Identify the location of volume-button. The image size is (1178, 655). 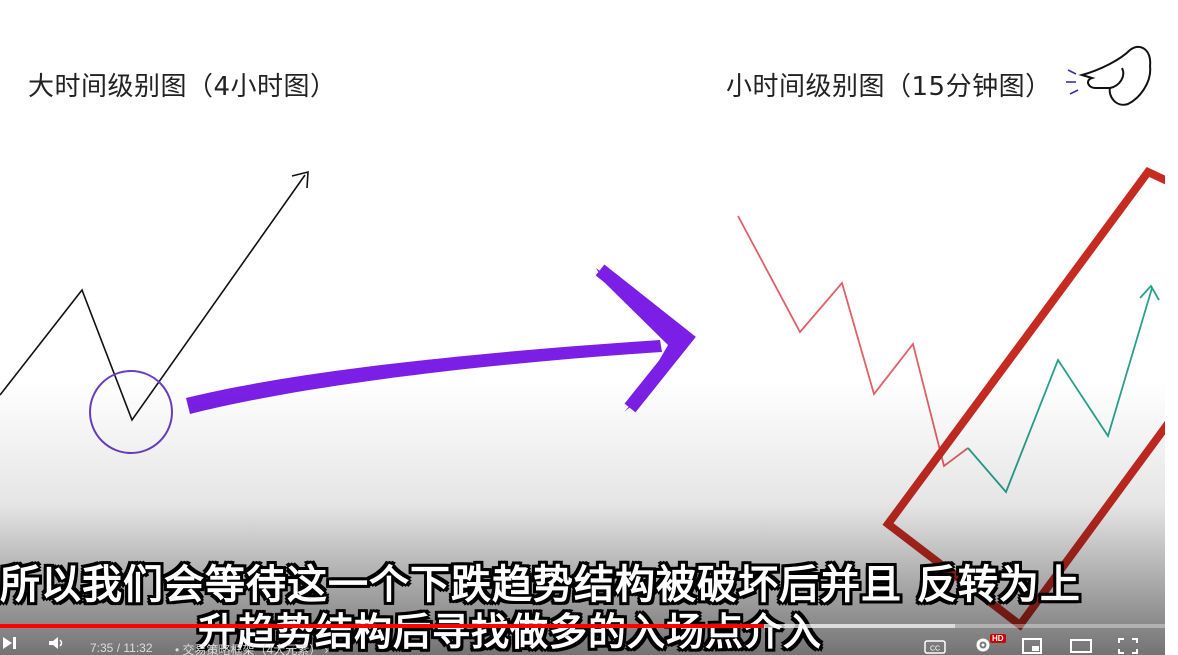
(57, 645).